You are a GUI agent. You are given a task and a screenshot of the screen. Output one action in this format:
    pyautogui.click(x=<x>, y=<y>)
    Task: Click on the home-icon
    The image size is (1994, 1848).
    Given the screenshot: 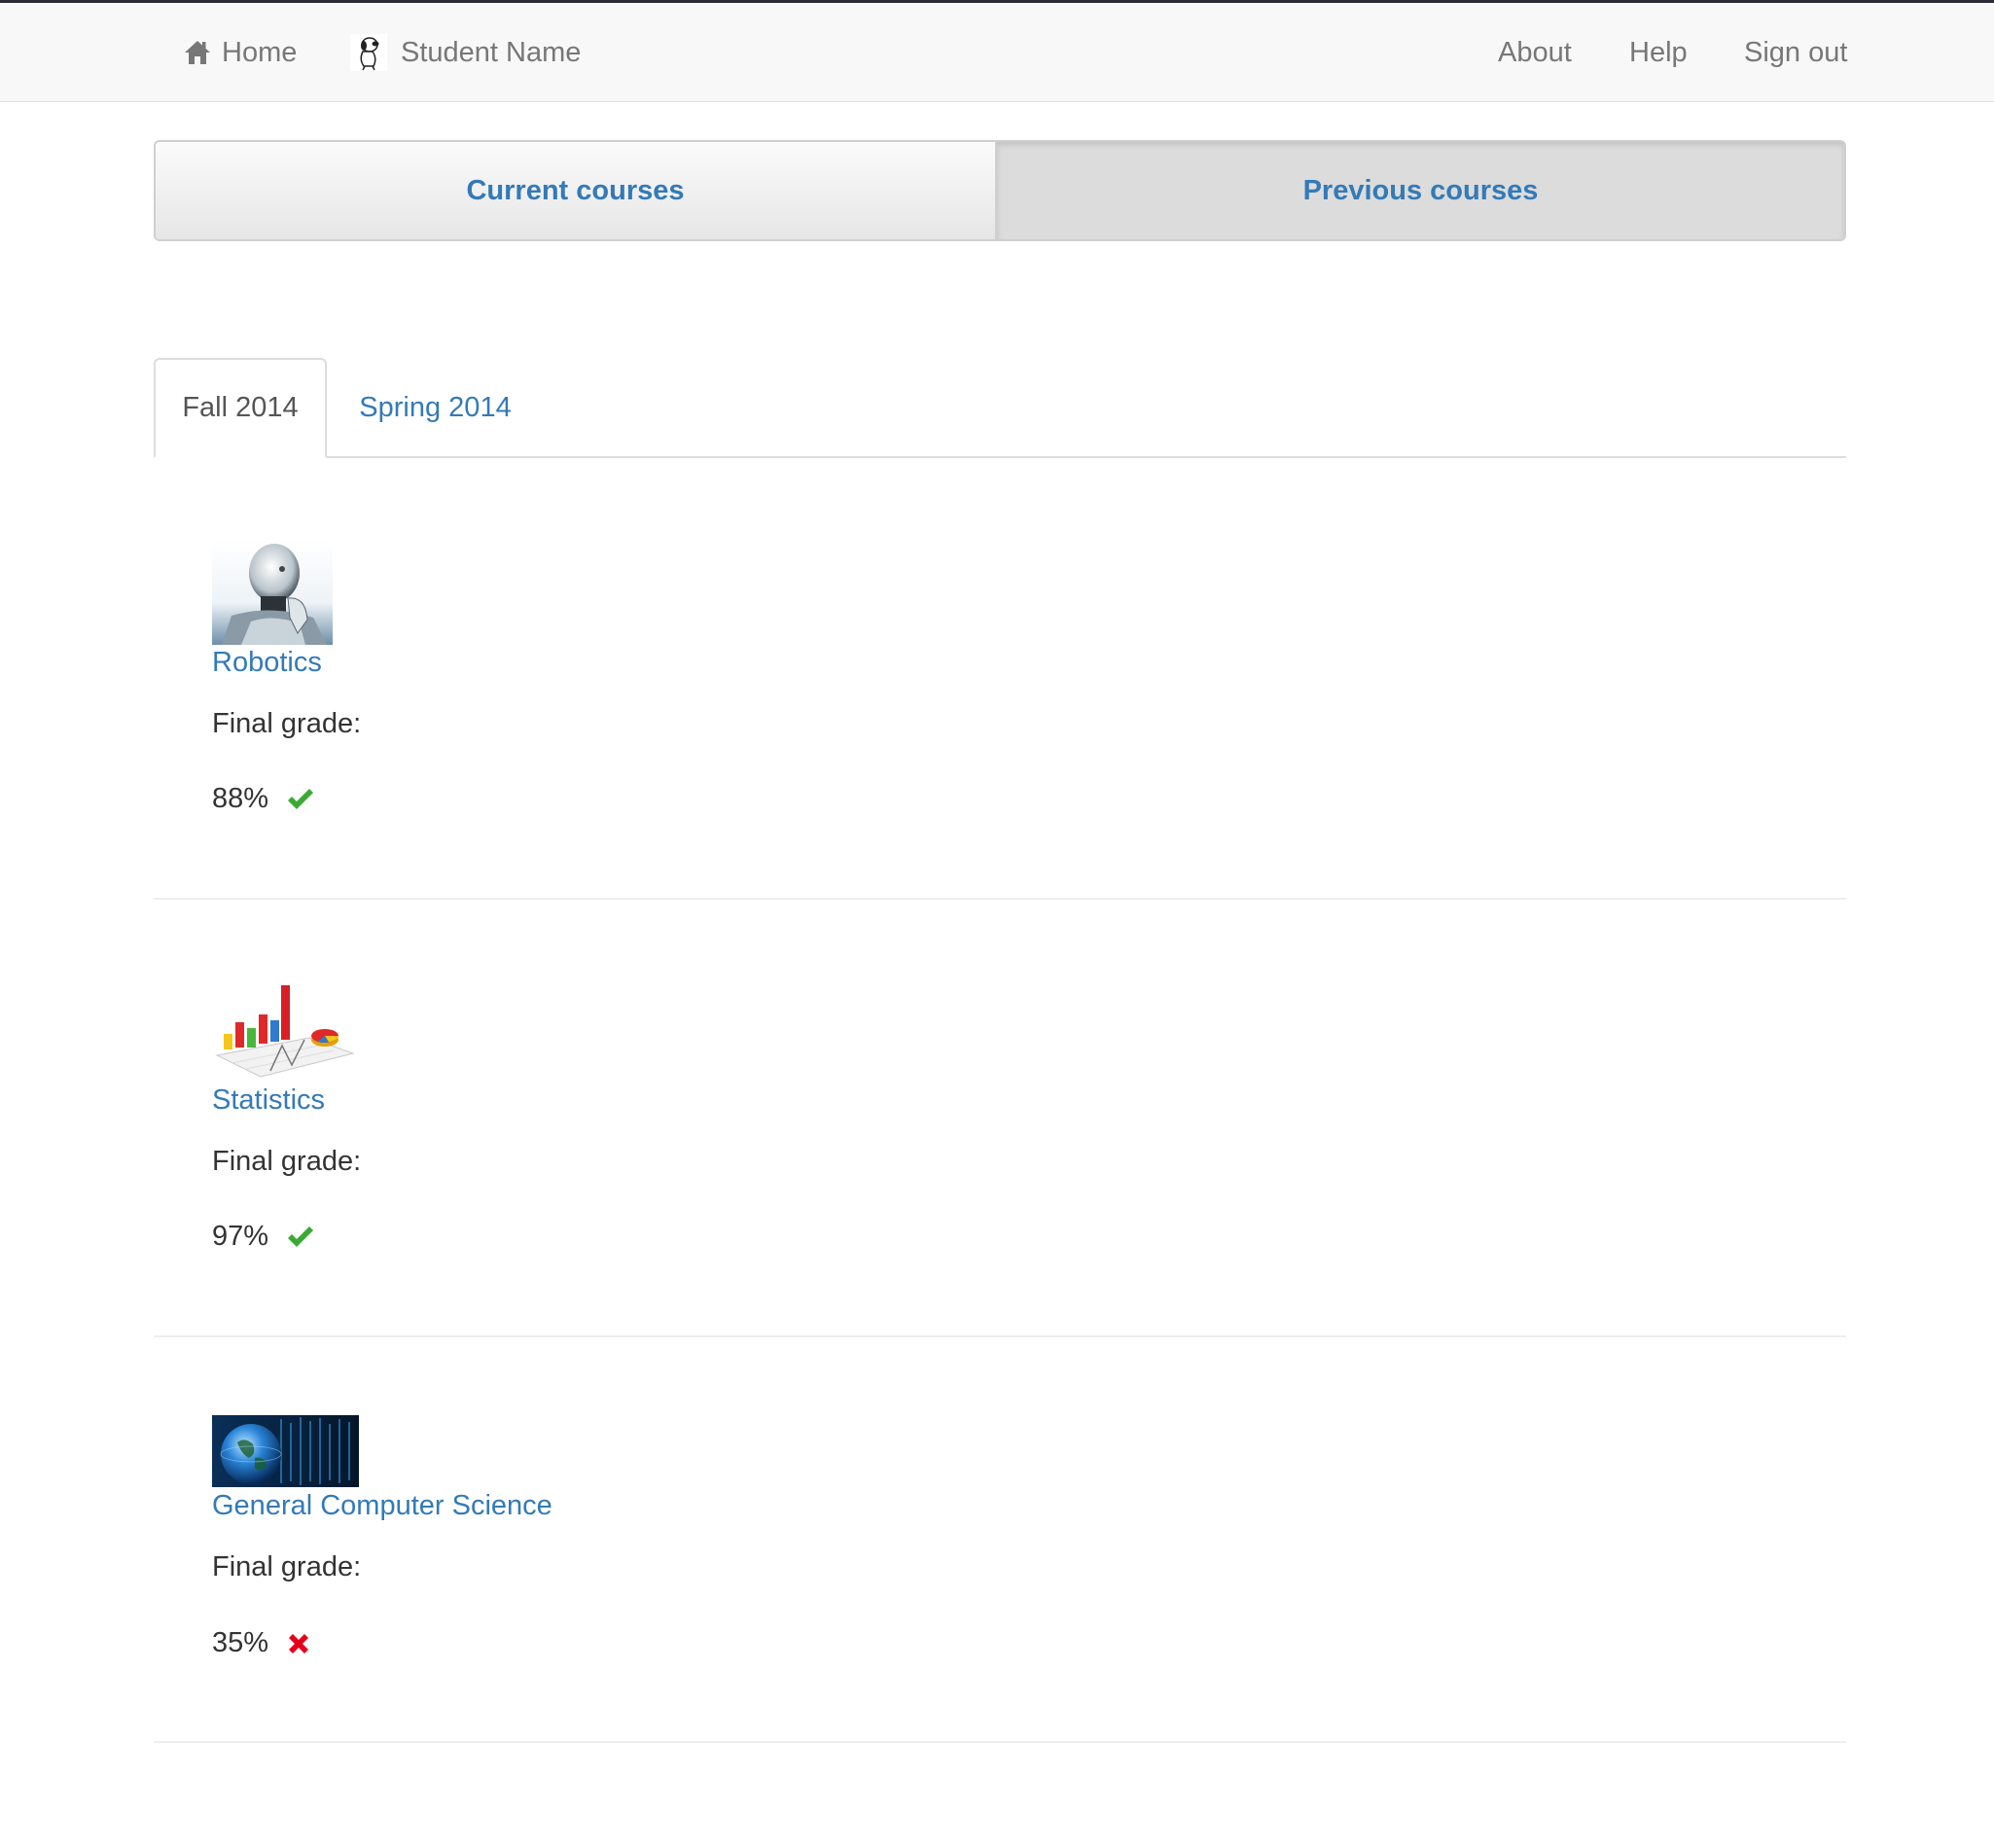 What is the action you would take?
    pyautogui.click(x=197, y=53)
    